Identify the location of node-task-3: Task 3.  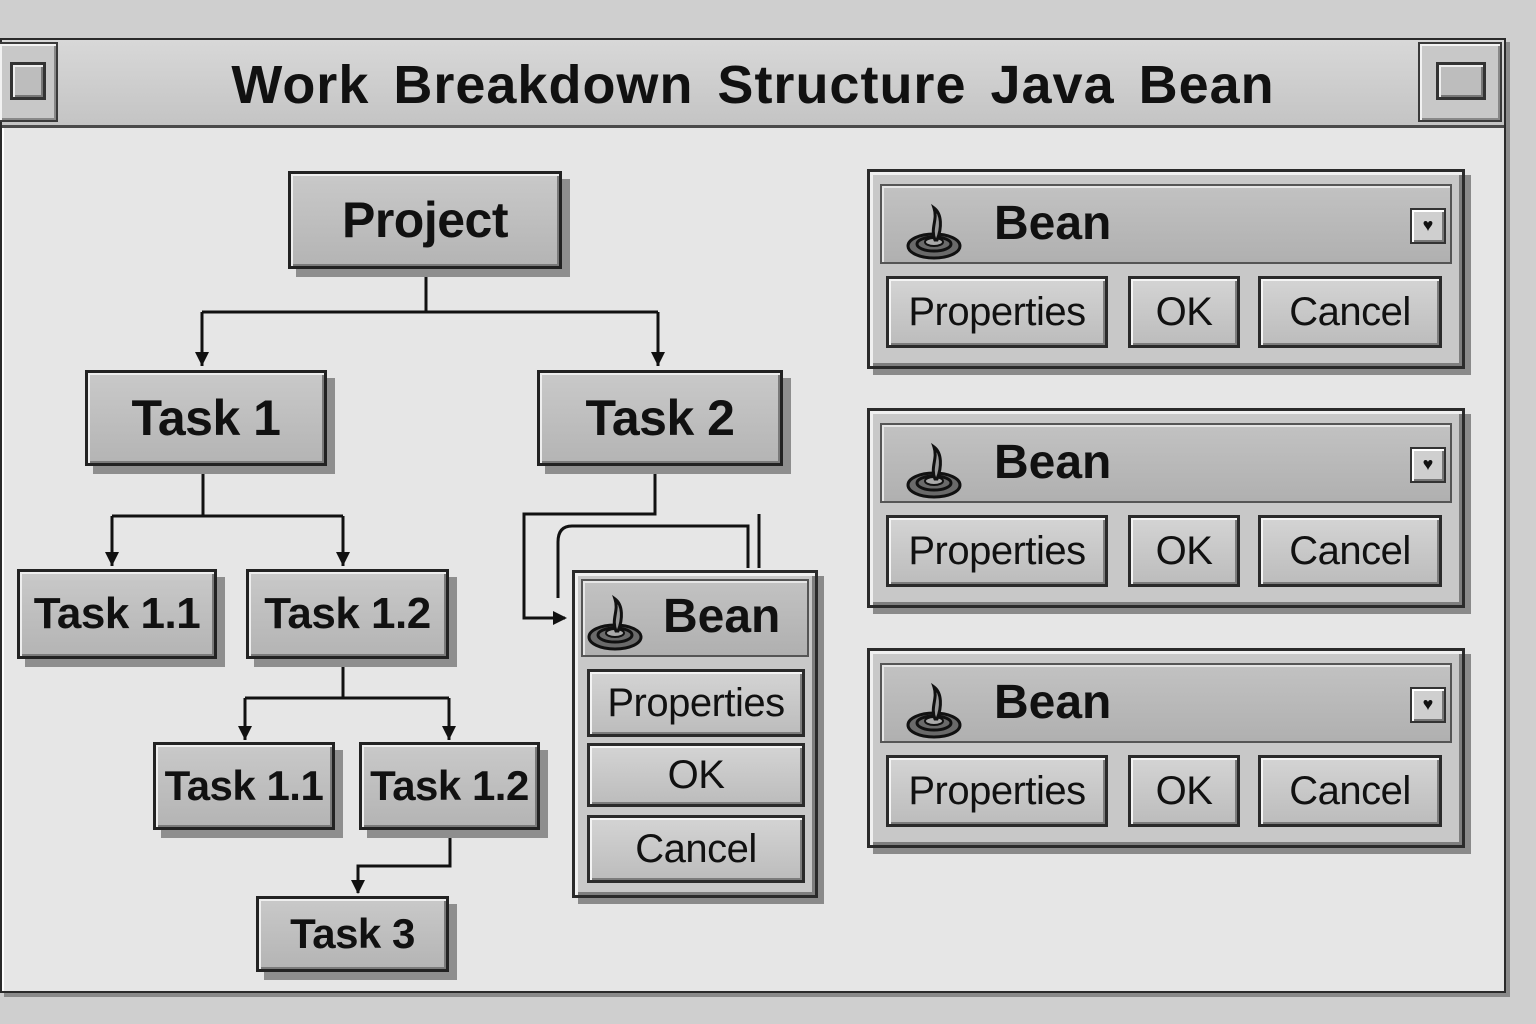
(352, 934).